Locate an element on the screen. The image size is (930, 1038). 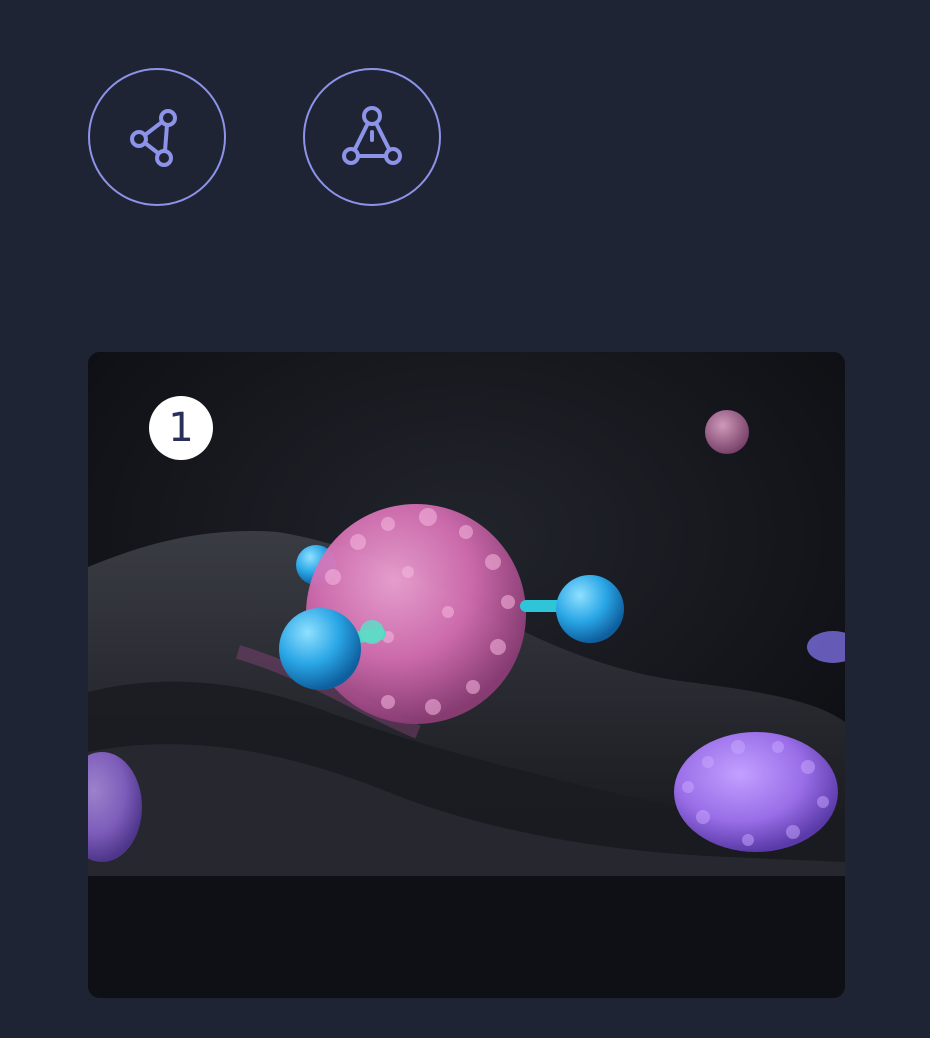
share-network-icon-button is located at coordinates (157, 137).